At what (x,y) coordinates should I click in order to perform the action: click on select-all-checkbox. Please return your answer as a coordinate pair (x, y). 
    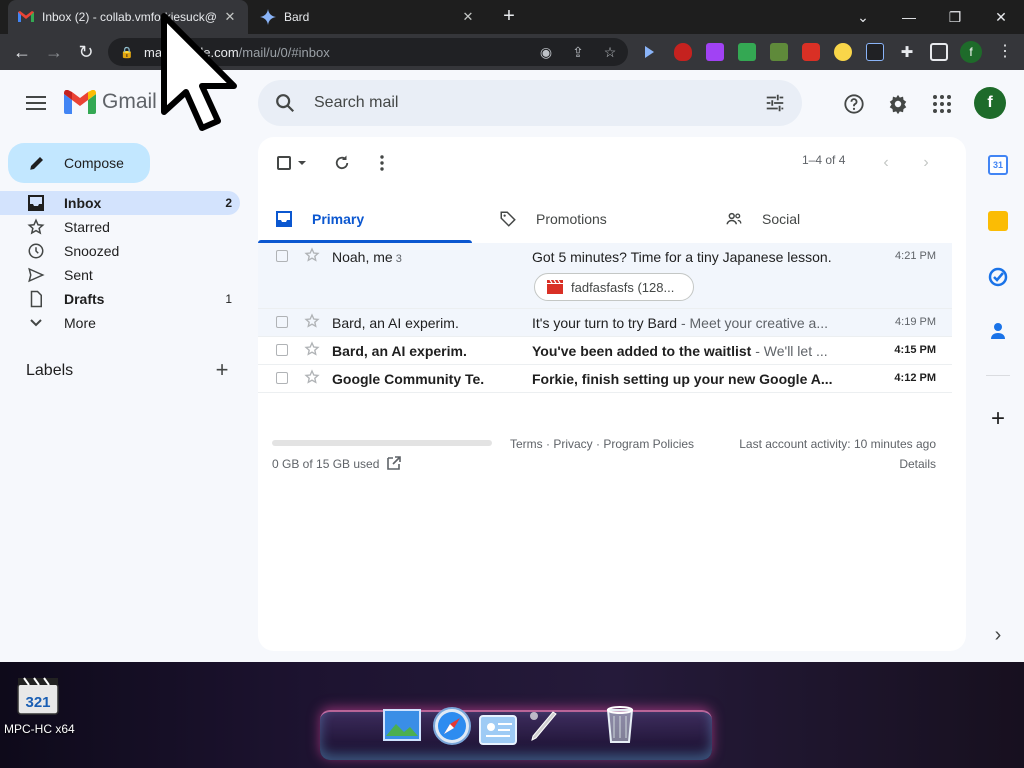
    Looking at the image, I should click on (292, 163).